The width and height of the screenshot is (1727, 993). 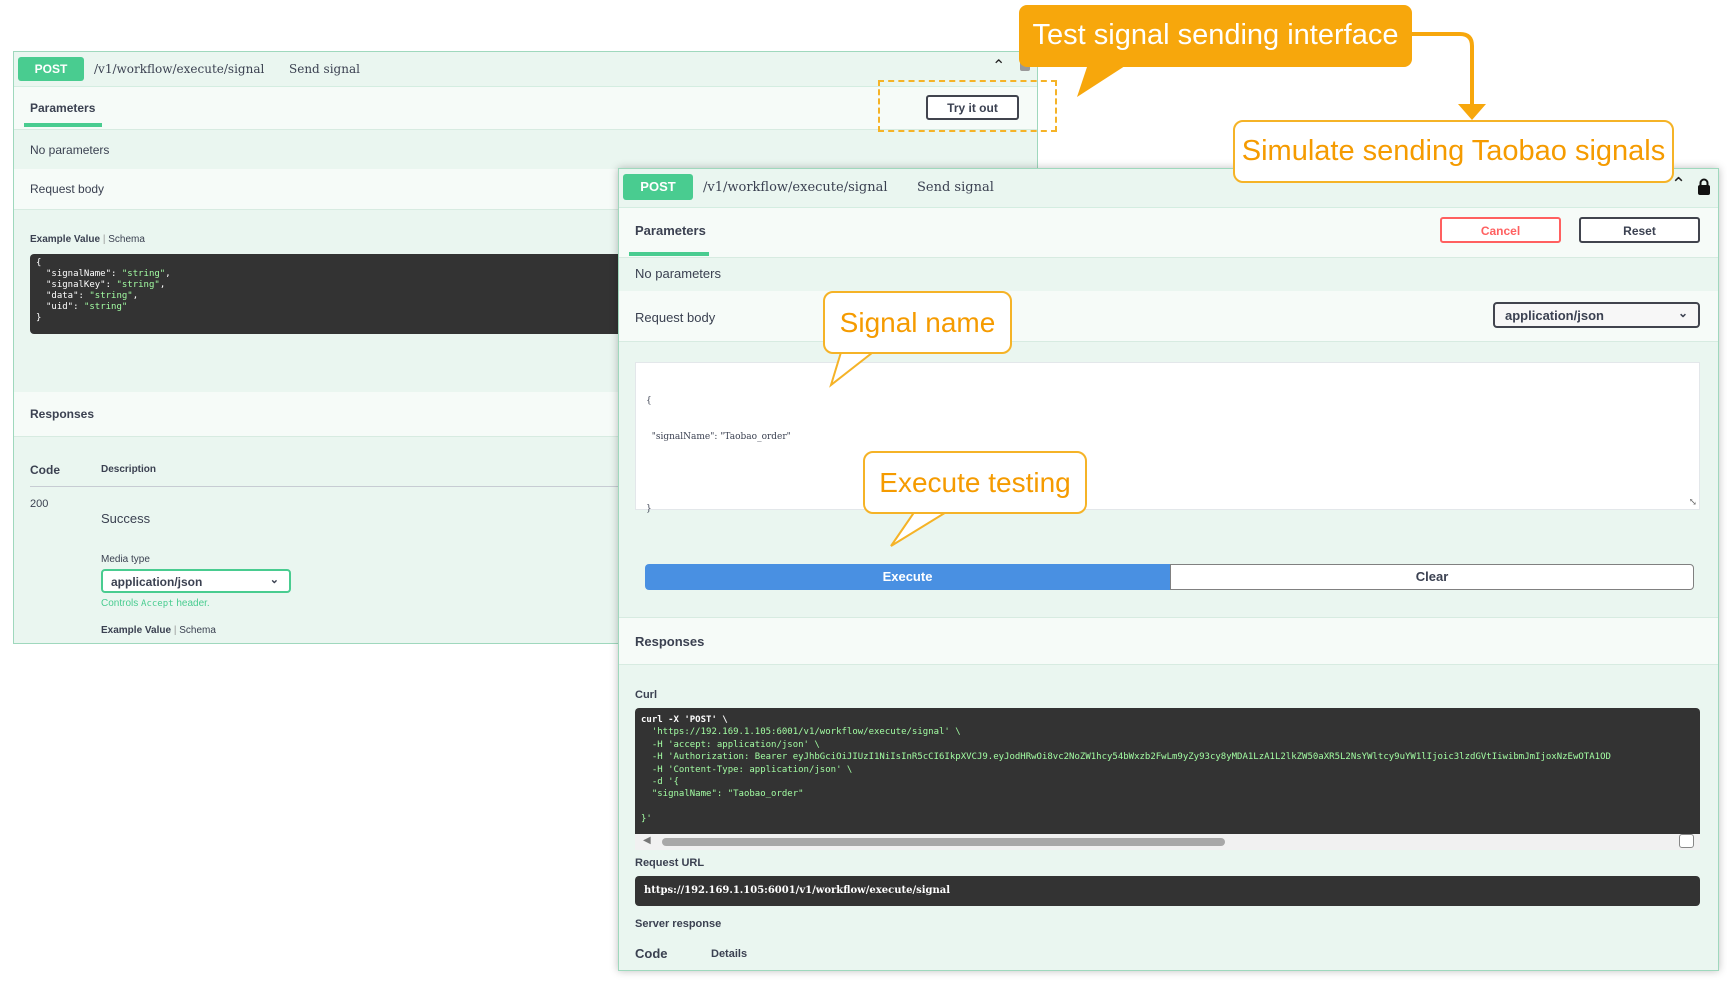 What do you see at coordinates (1215, 36) in the screenshot?
I see `callout-test-interface: Test signal sending interface` at bounding box center [1215, 36].